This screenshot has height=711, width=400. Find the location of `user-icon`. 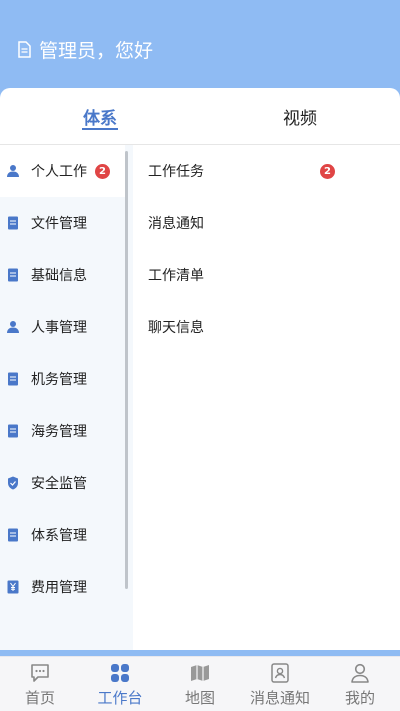

user-icon is located at coordinates (360, 673).